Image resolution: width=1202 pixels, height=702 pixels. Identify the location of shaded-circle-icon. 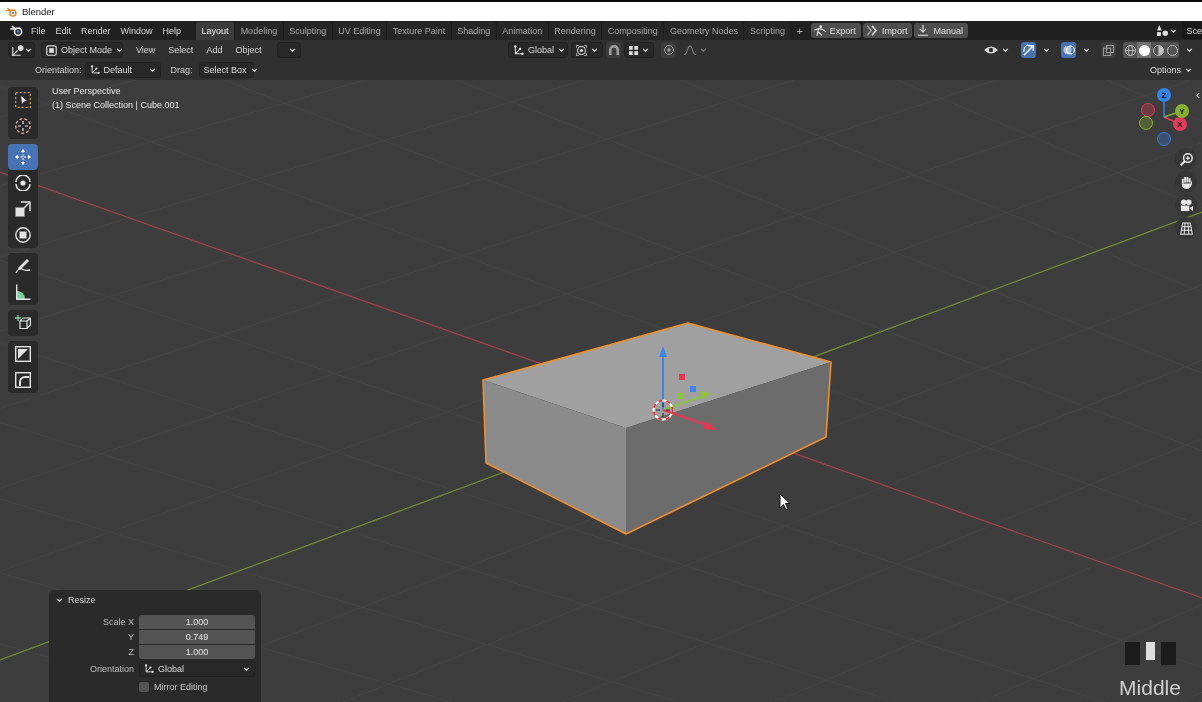
(1172, 50).